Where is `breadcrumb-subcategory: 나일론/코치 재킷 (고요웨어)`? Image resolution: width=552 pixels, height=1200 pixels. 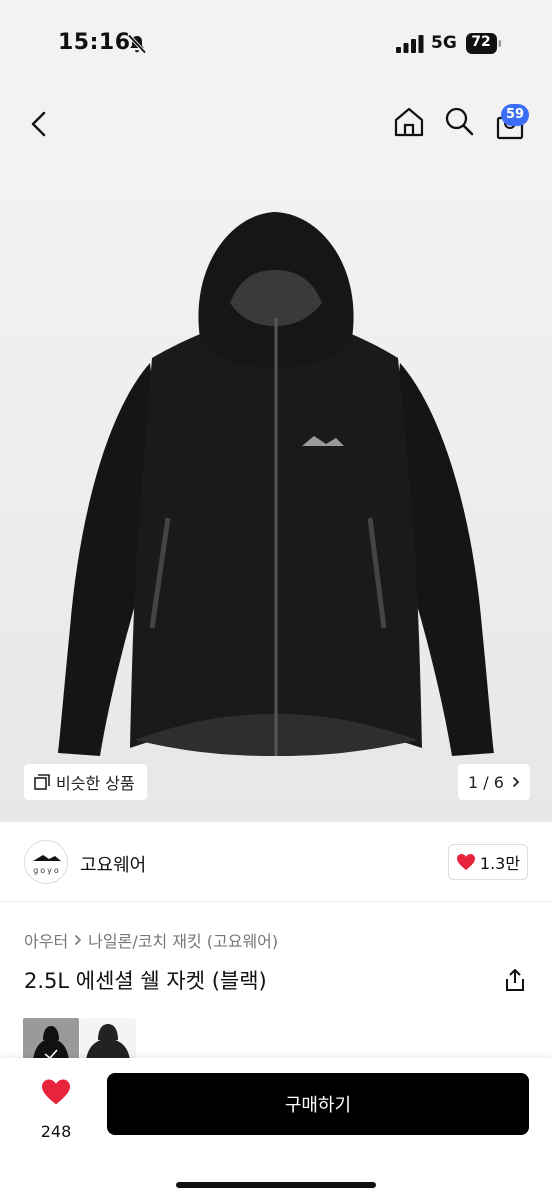 breadcrumb-subcategory: 나일론/코치 재킷 (고요웨어) is located at coordinates (183, 940).